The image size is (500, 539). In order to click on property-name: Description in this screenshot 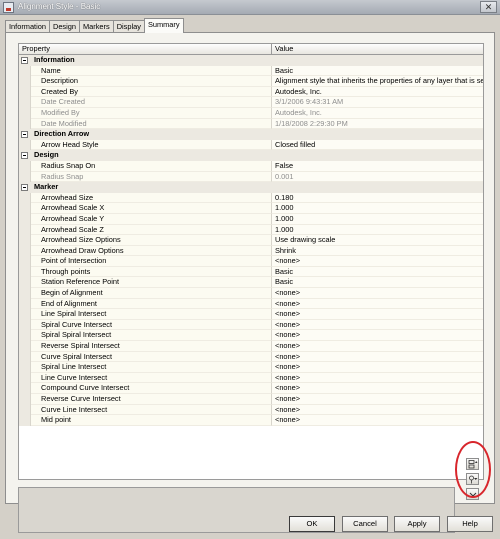, I will do `click(151, 81)`.